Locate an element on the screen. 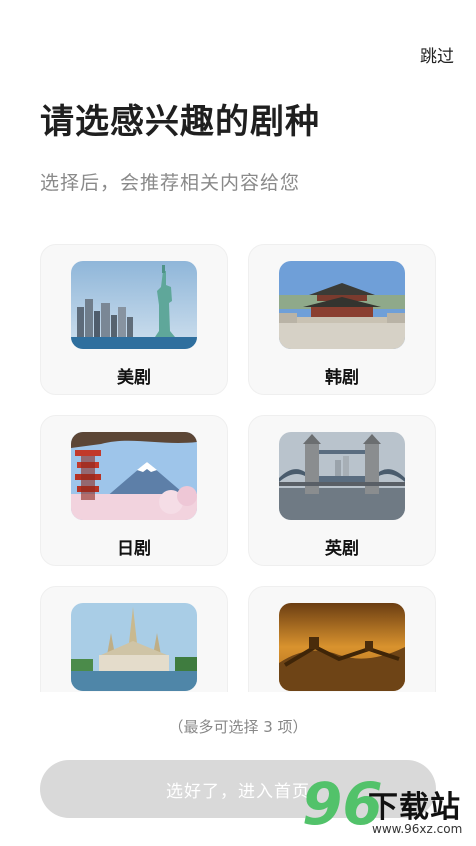 The height and width of the screenshot is (846, 476). genre-card-us: 美剧 is located at coordinates (134, 319).